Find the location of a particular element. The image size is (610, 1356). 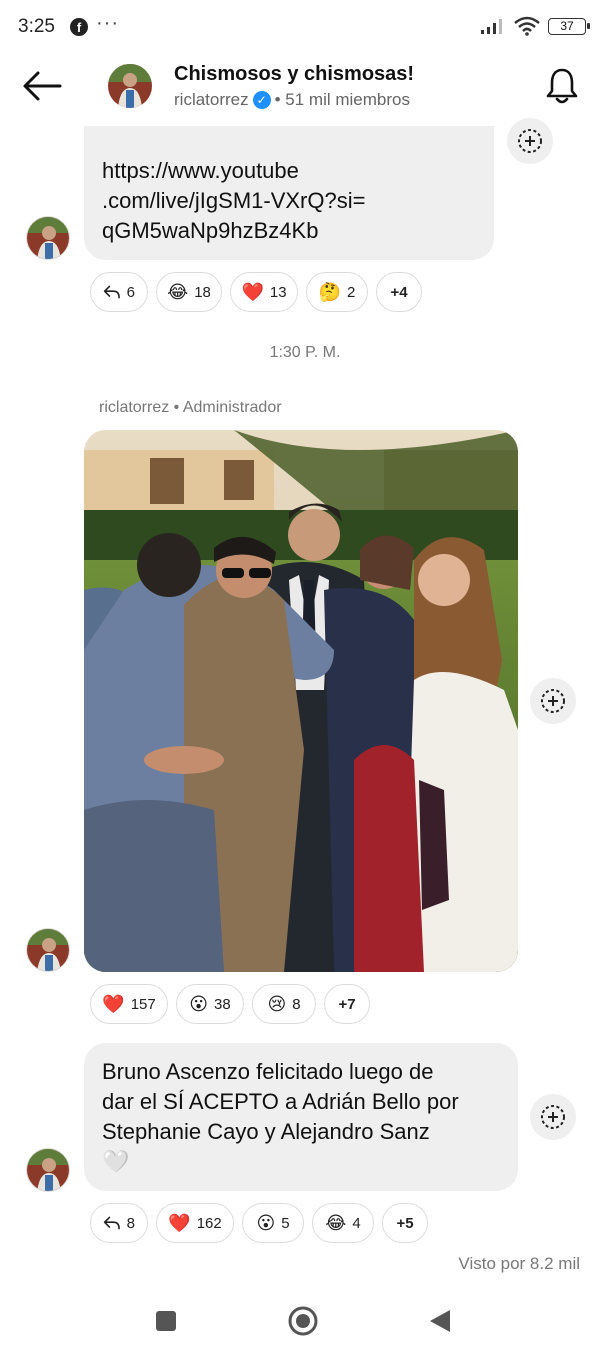

signal-icon is located at coordinates (491, 26).